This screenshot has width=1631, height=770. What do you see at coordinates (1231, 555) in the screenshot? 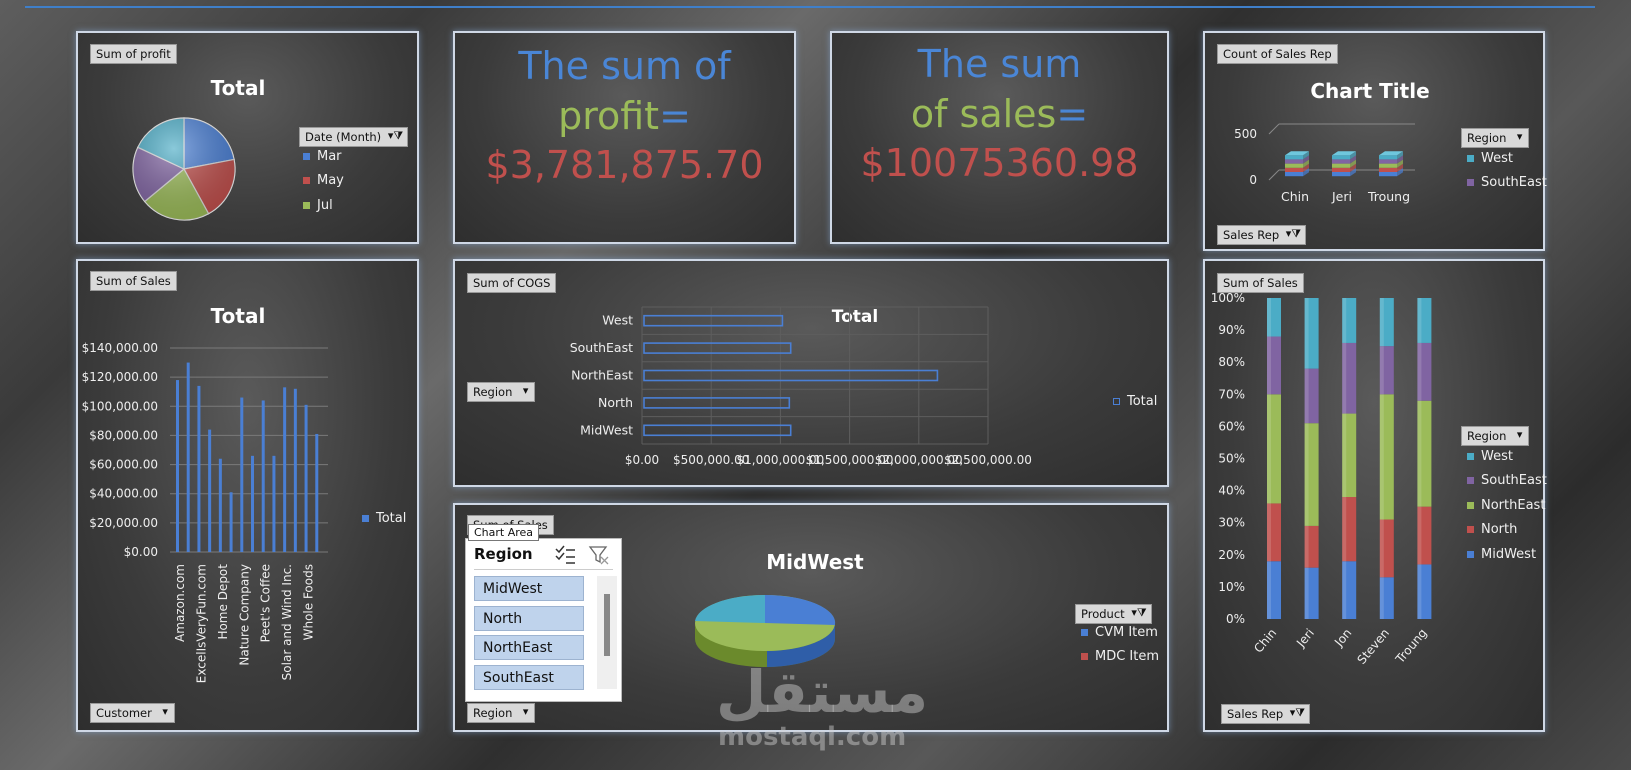
I see `y-tick-label: 20%` at bounding box center [1231, 555].